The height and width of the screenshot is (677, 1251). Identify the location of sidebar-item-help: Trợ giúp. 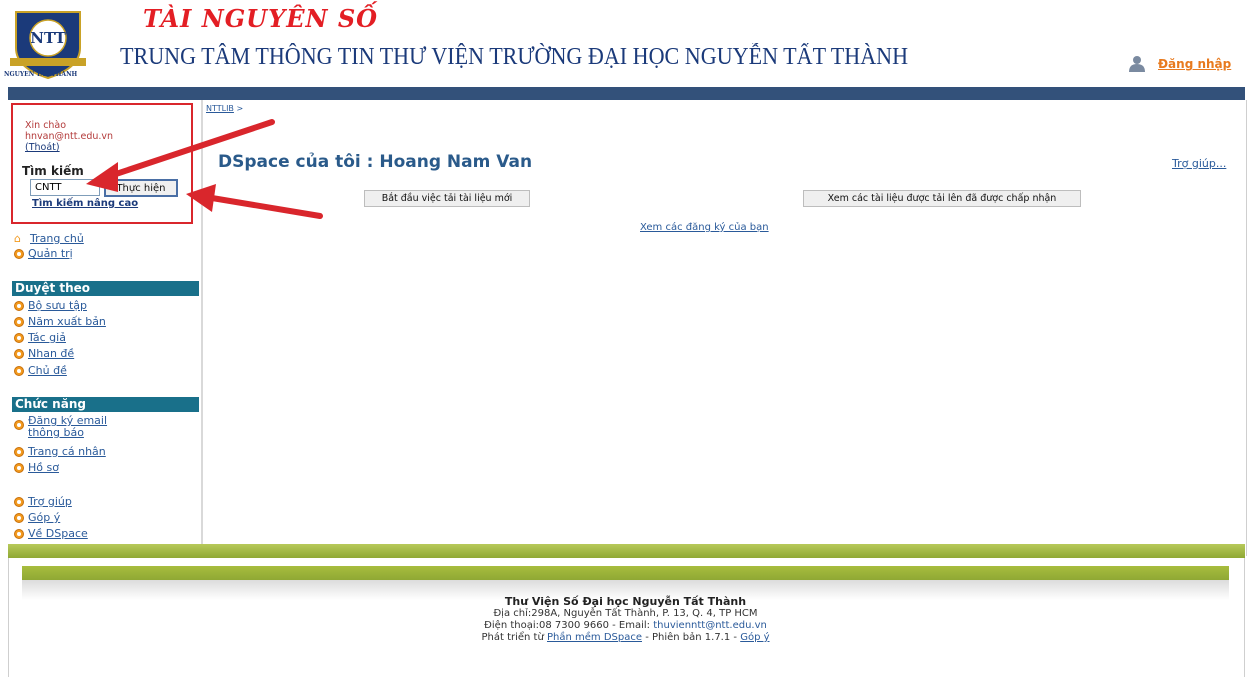
(43, 501).